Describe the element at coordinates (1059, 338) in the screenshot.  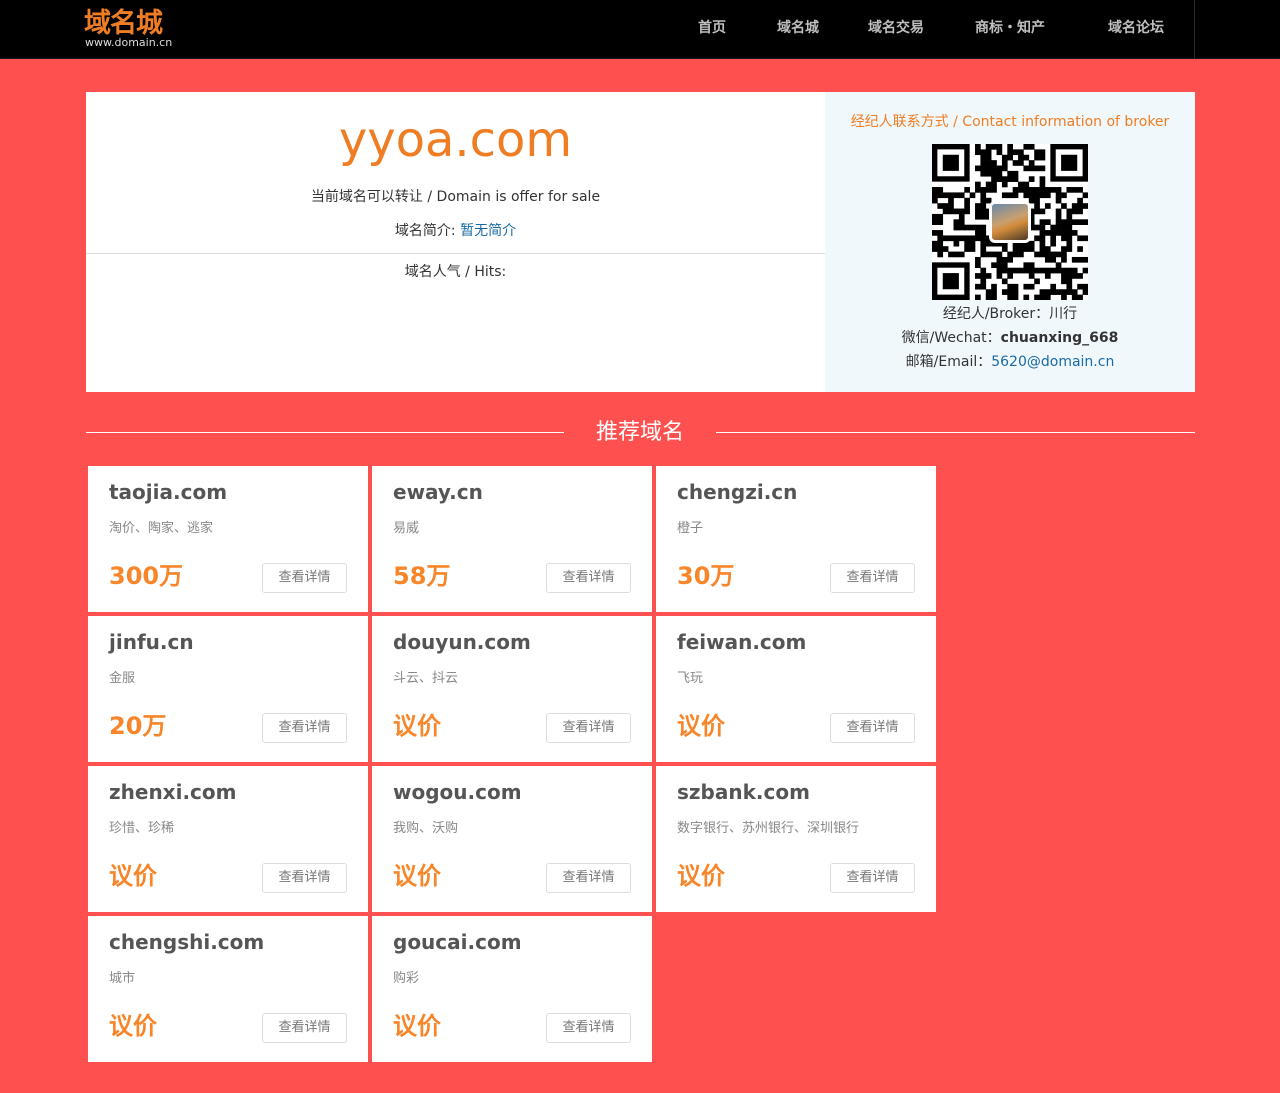
I see `wechat-id: chuanxing_668` at that location.